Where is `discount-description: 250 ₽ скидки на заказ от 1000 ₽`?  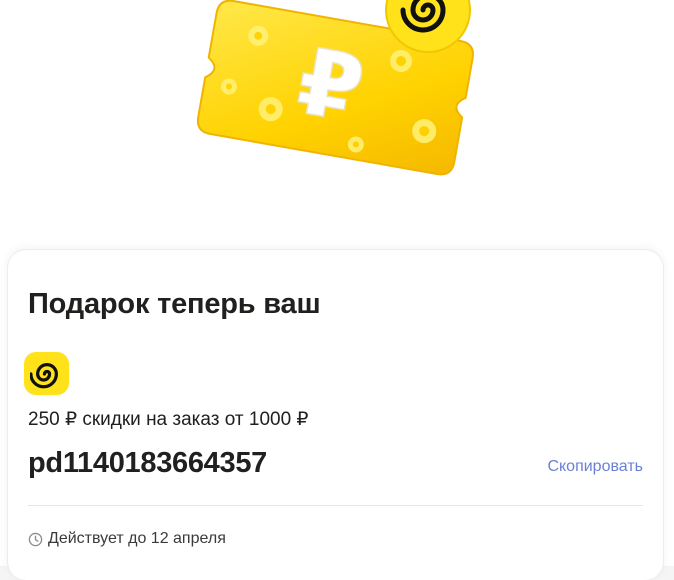
discount-description: 250 ₽ скидки на заказ от 1000 ₽ is located at coordinates (168, 419).